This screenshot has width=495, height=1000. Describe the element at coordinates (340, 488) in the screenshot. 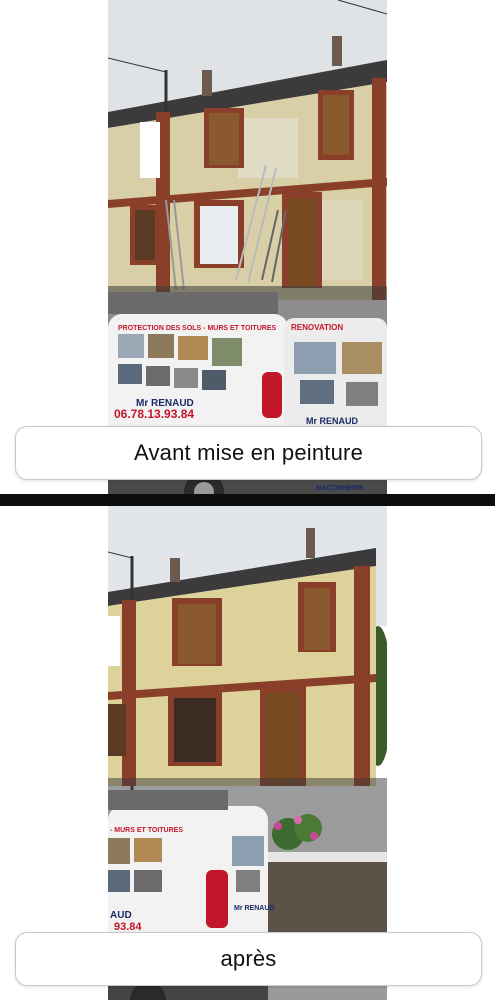

I see `van-side-text: MAÇONNERIE` at that location.